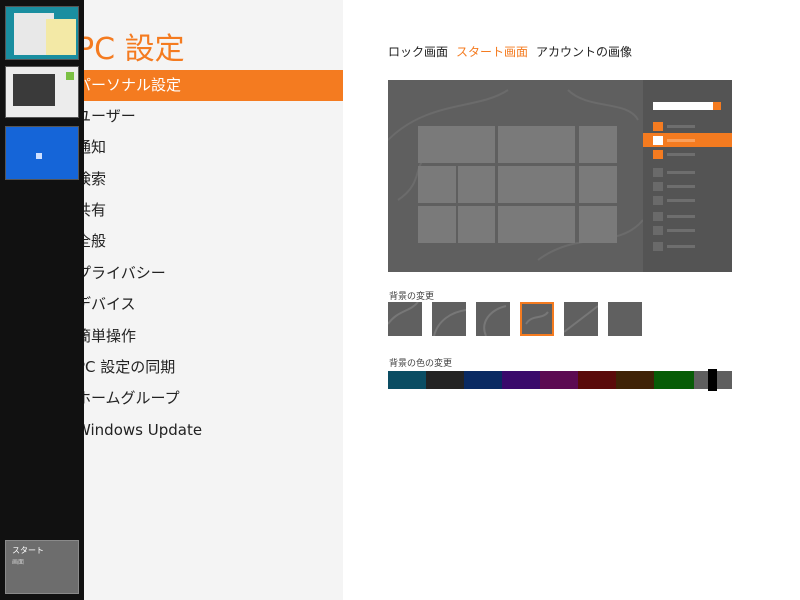 Image resolution: width=800 pixels, height=600 pixels. I want to click on category-label: ホームグループ, so click(132, 398).